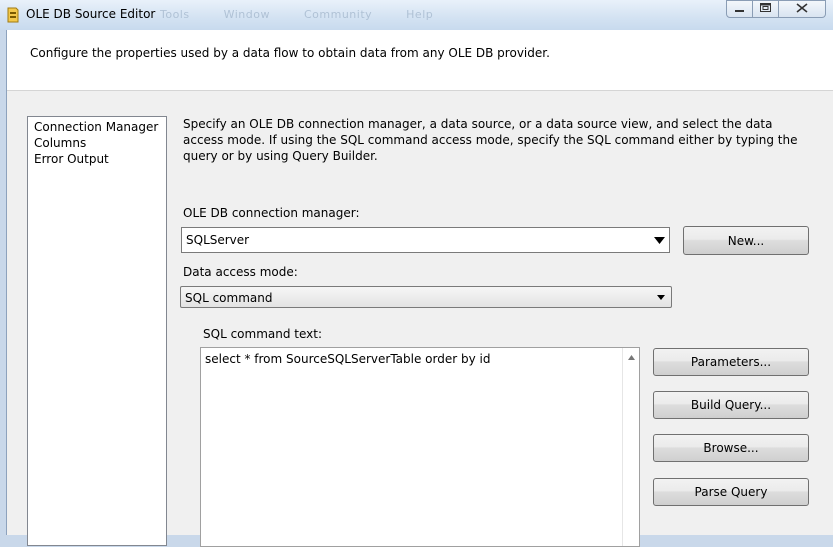  What do you see at coordinates (271, 213) in the screenshot?
I see `connection-manager-label: OLE DB connection manager:` at bounding box center [271, 213].